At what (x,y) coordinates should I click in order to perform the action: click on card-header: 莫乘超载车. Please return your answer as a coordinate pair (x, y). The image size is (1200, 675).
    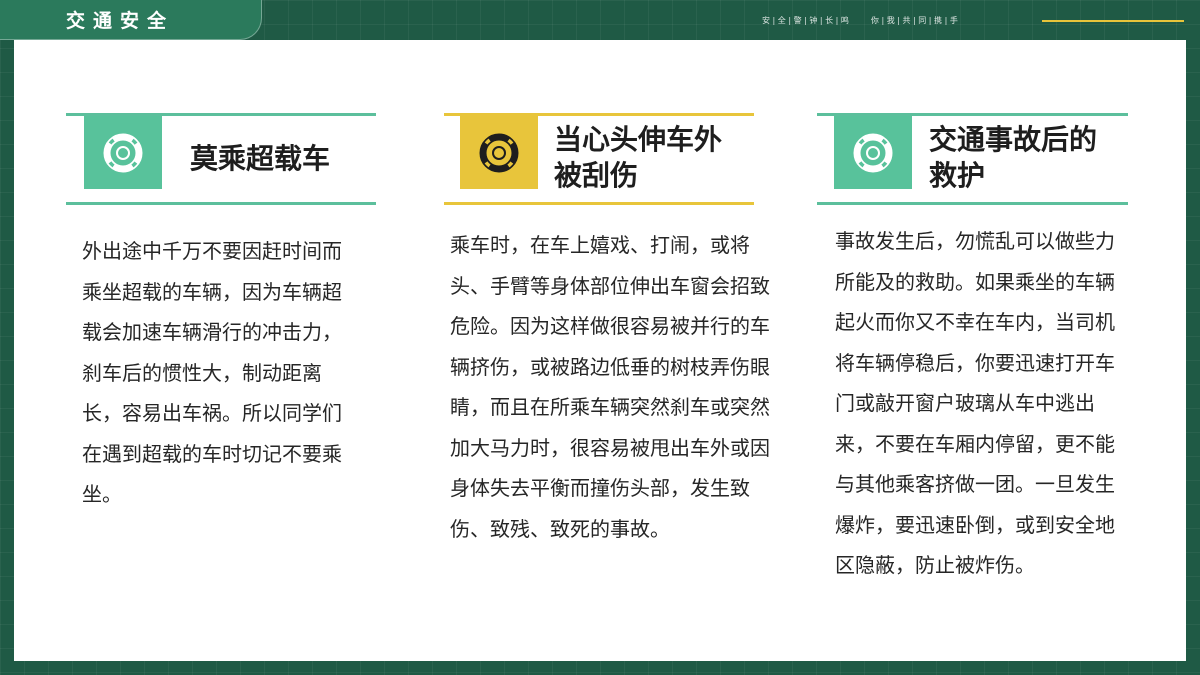
    Looking at the image, I should click on (221, 159).